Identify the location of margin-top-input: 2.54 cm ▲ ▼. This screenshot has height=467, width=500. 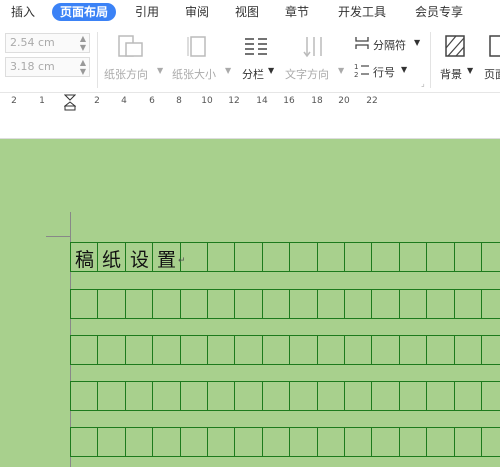
(47, 43).